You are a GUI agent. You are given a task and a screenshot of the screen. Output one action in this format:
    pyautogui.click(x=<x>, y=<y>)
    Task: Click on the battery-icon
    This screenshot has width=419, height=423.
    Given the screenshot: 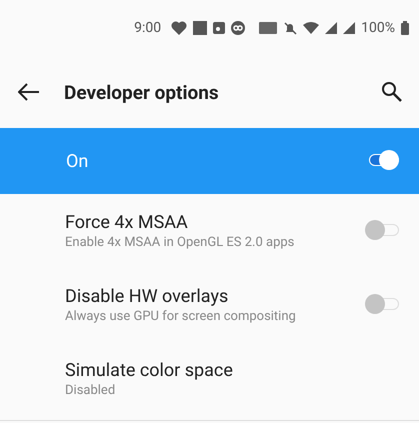 What is the action you would take?
    pyautogui.click(x=405, y=28)
    